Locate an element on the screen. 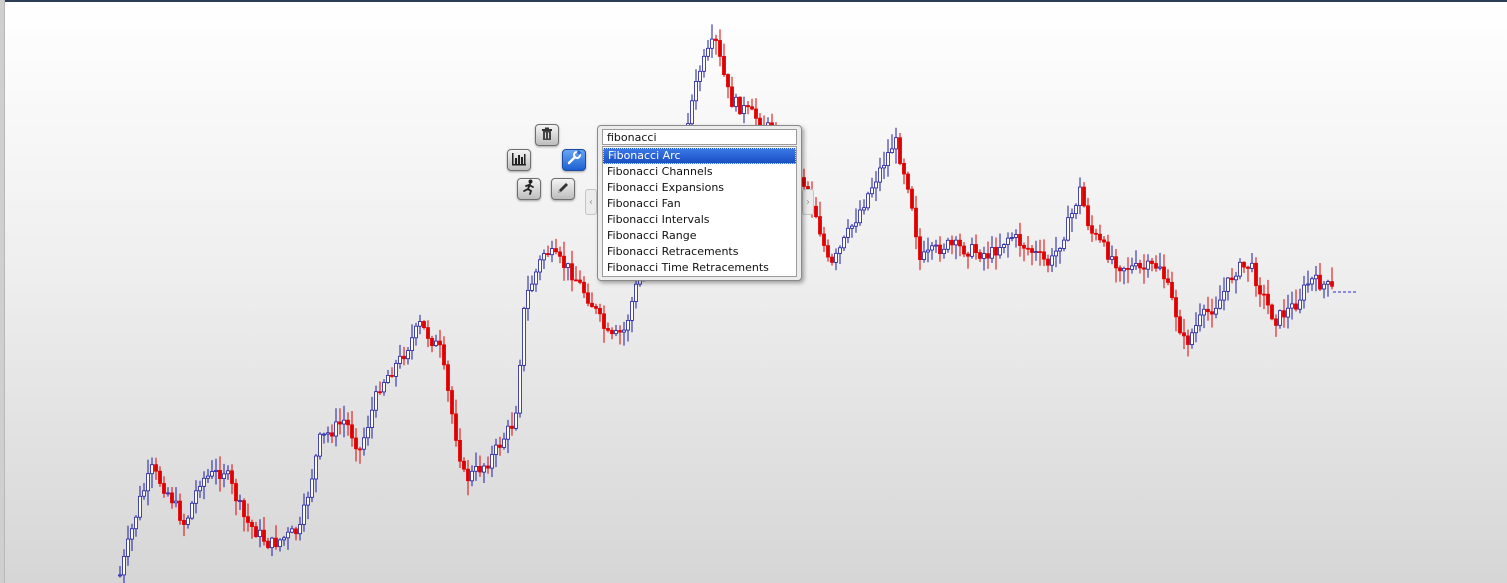  search-result-item: Fibonacci Fan is located at coordinates (699, 204).